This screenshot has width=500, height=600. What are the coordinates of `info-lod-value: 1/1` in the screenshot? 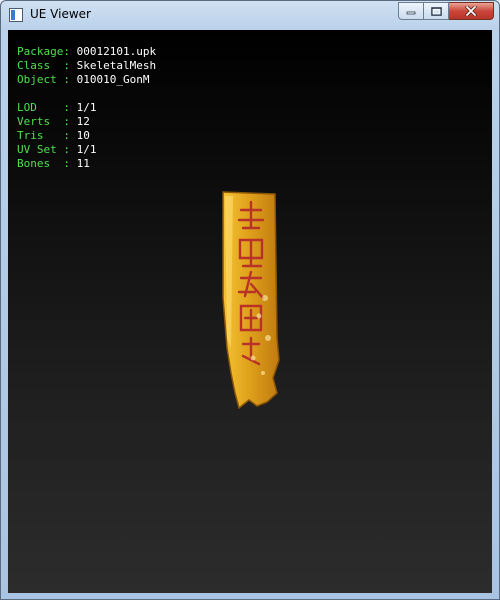 It's located at (86, 107).